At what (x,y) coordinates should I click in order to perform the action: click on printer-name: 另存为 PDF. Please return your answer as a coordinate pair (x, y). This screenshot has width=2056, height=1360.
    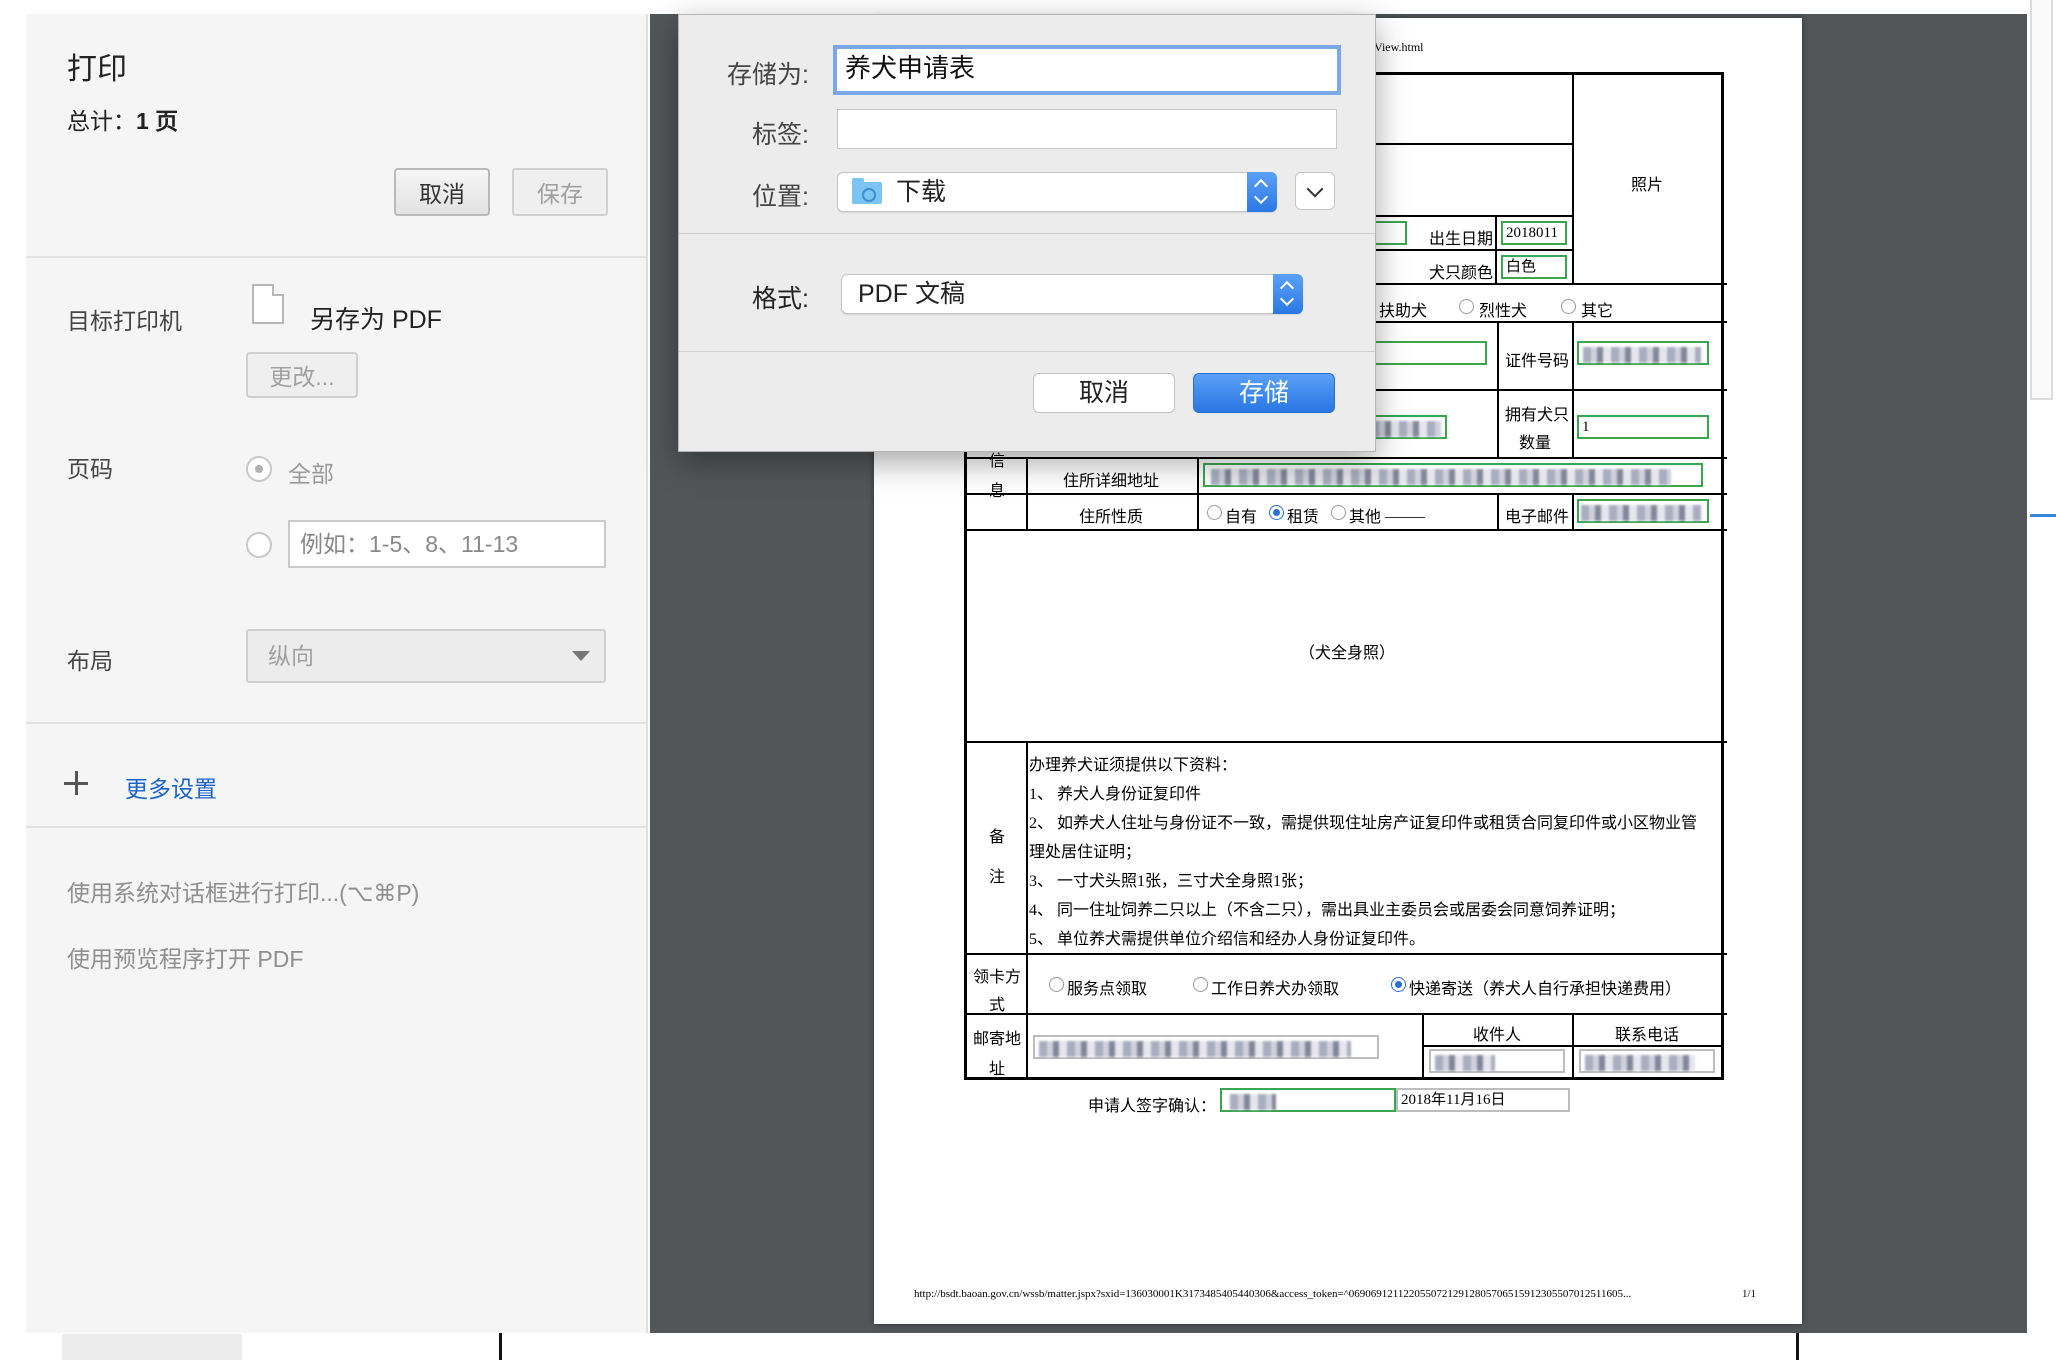
    Looking at the image, I should click on (376, 320).